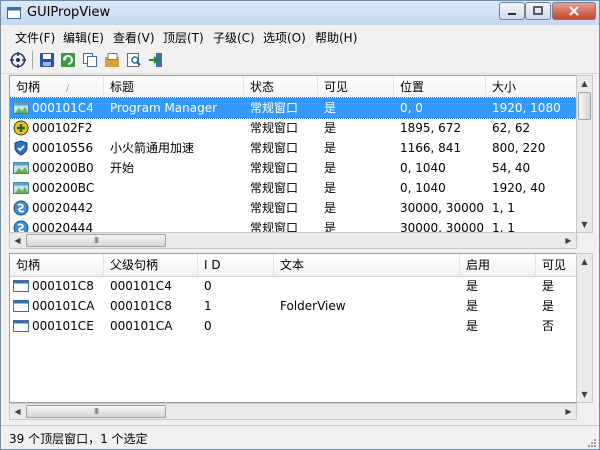  I want to click on child-list-header: 句柄 父级句柄 I D 文本 启用 可见, so click(293, 265).